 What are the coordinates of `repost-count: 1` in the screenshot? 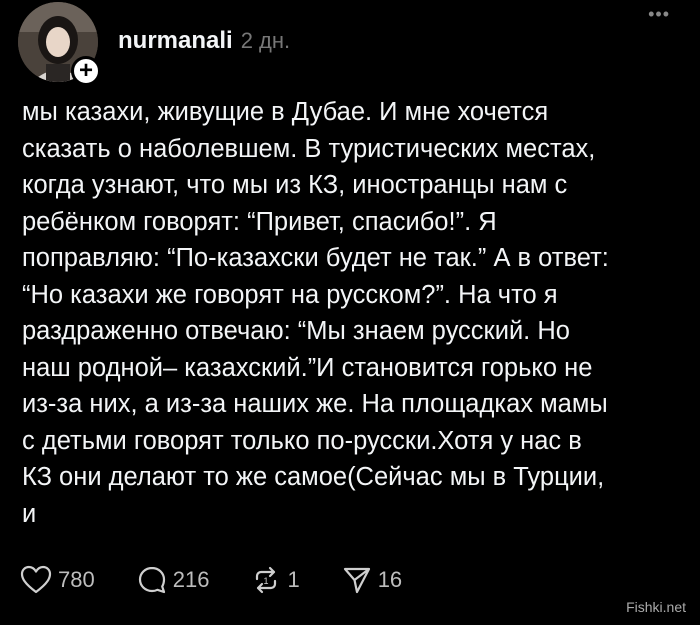 It's located at (293, 579).